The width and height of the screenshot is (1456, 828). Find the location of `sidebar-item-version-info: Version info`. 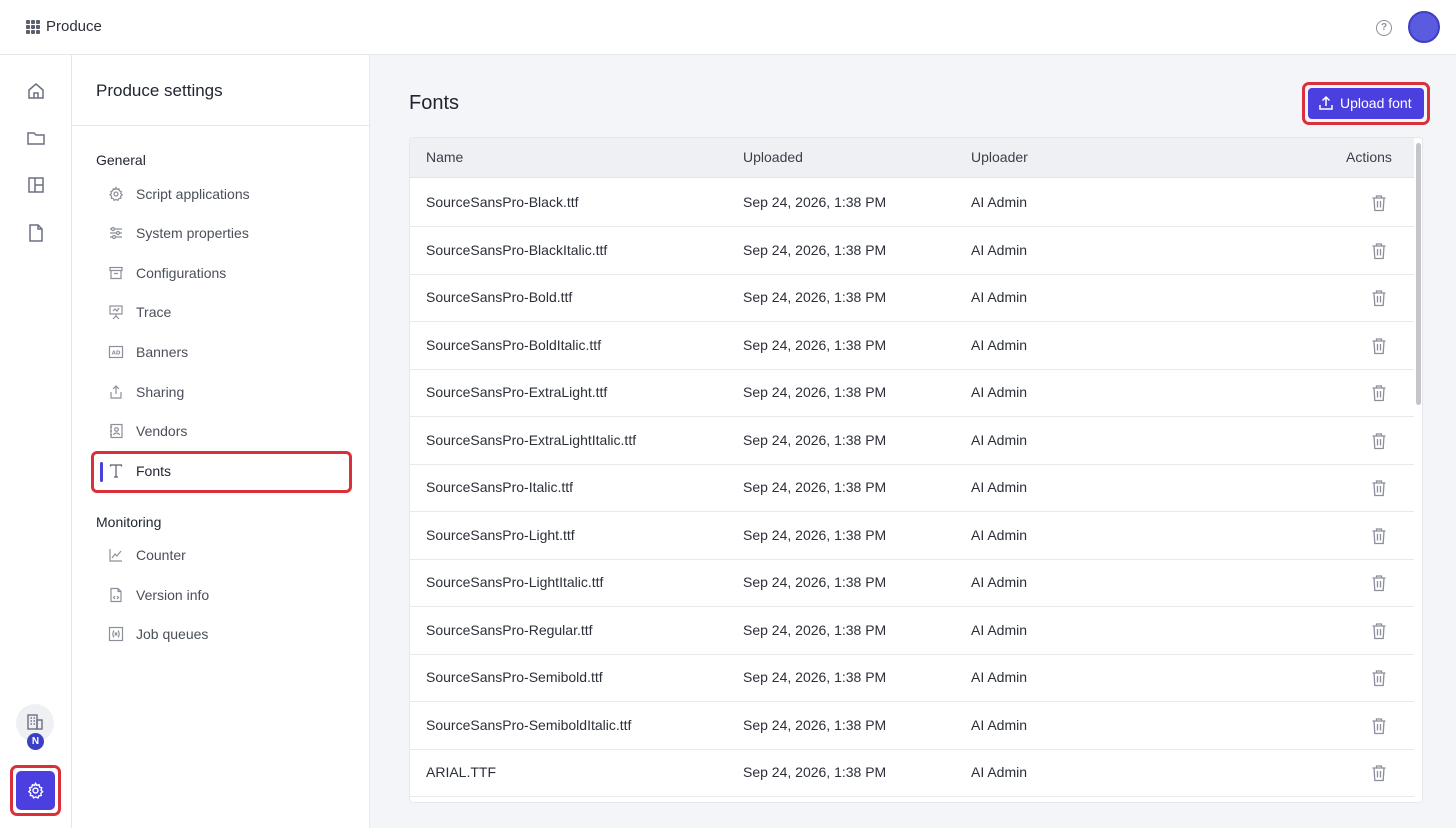

sidebar-item-version-info: Version info is located at coordinates (223, 596).